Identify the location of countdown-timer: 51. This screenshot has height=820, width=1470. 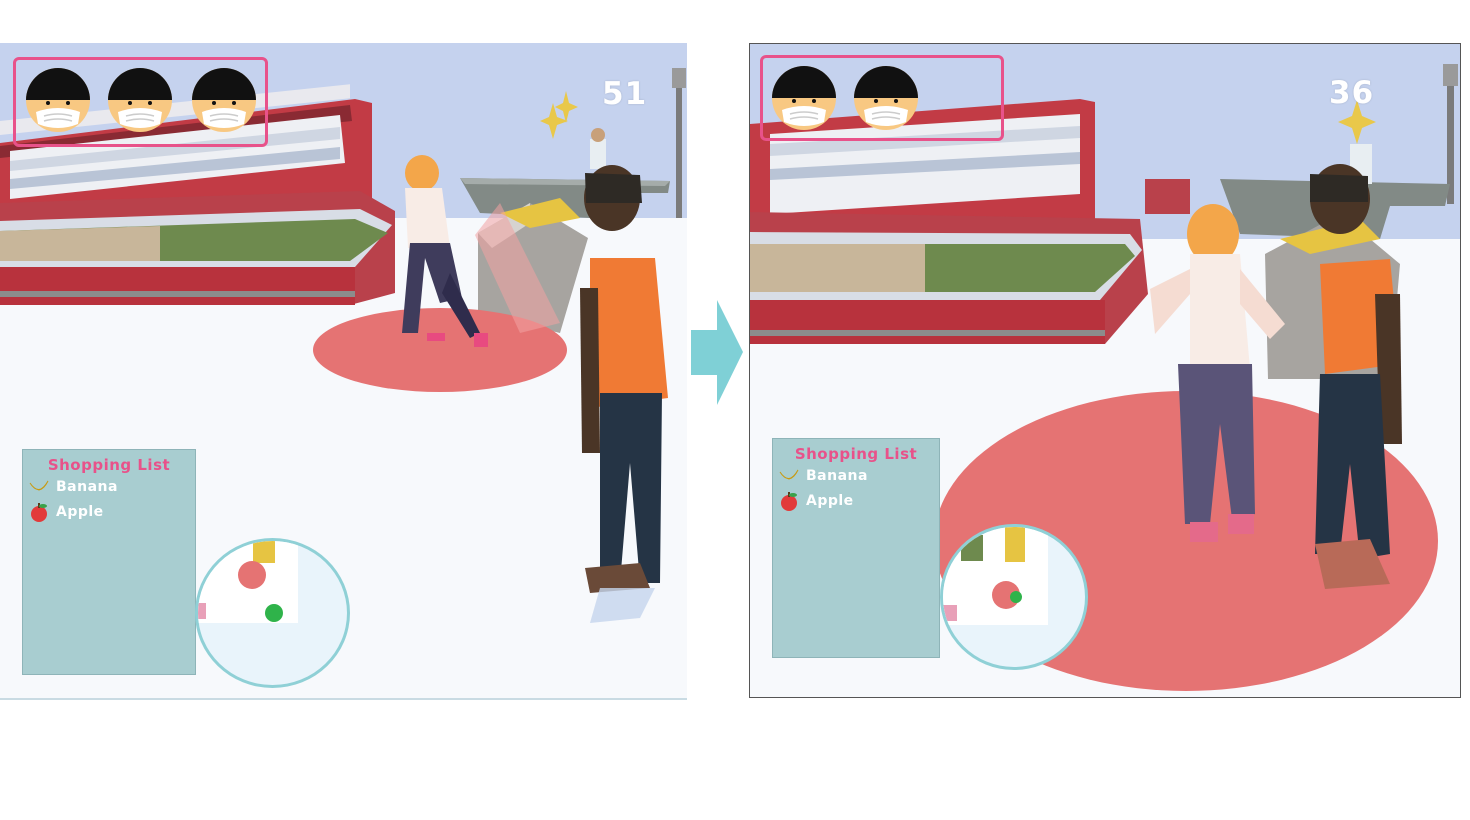
(625, 94).